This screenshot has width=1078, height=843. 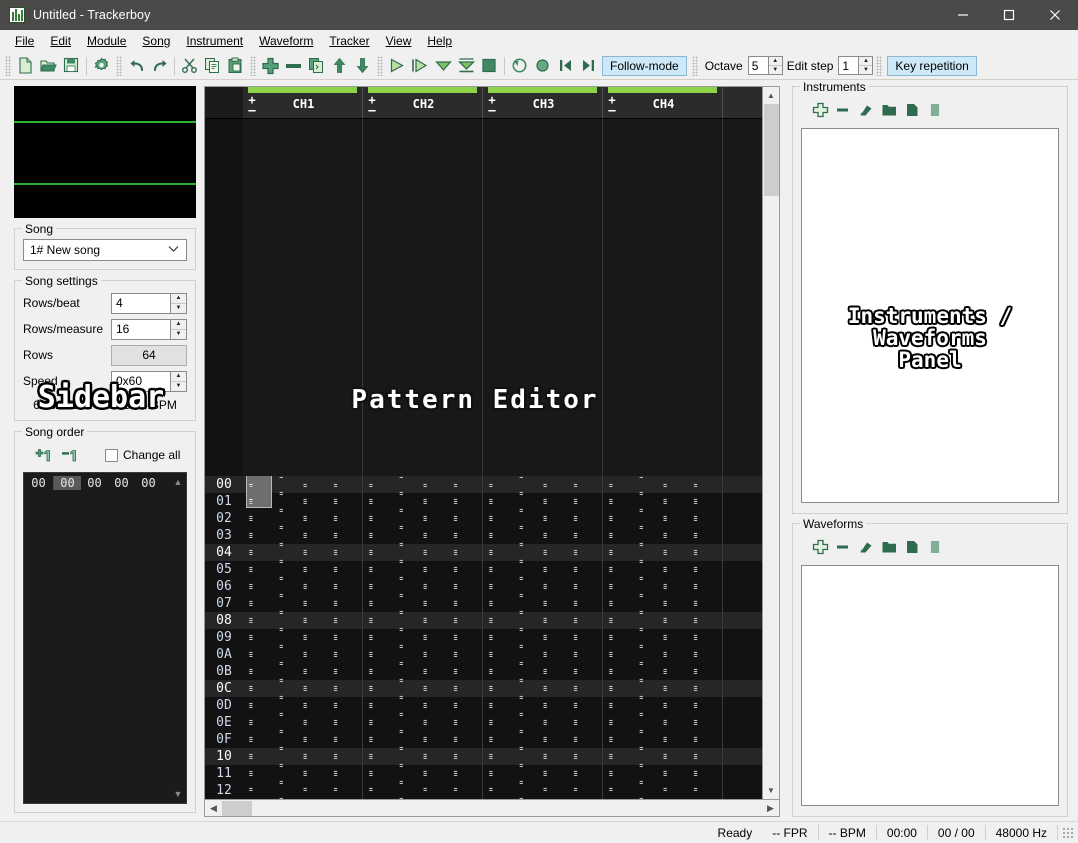 I want to click on scroll-up-icon: ▲, so click(x=770, y=95).